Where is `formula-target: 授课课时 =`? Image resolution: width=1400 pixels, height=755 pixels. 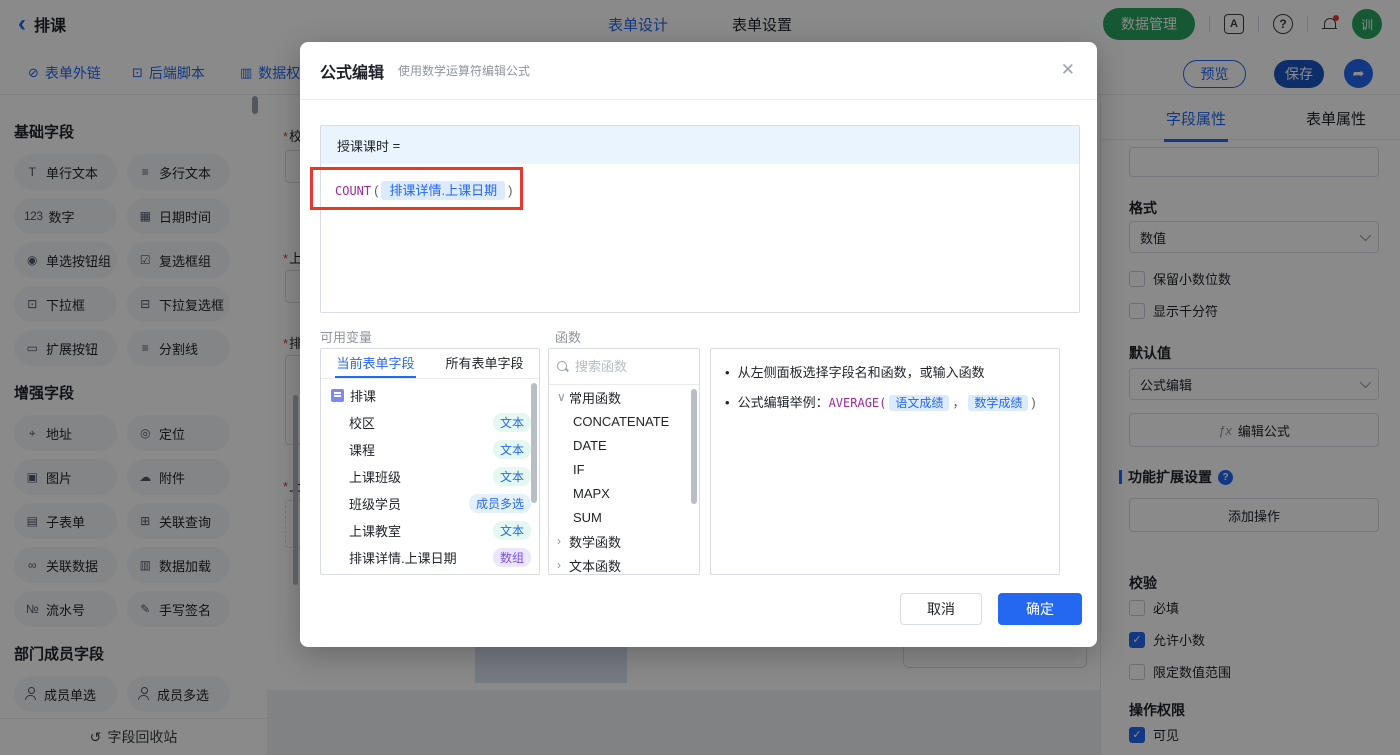 formula-target: 授课课时 = is located at coordinates (700, 145).